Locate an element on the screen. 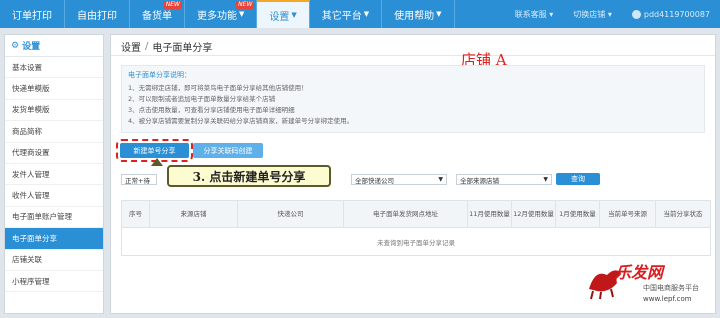 This screenshot has height=318, width=720. nav-label: 订单打印 is located at coordinates (32, 16).